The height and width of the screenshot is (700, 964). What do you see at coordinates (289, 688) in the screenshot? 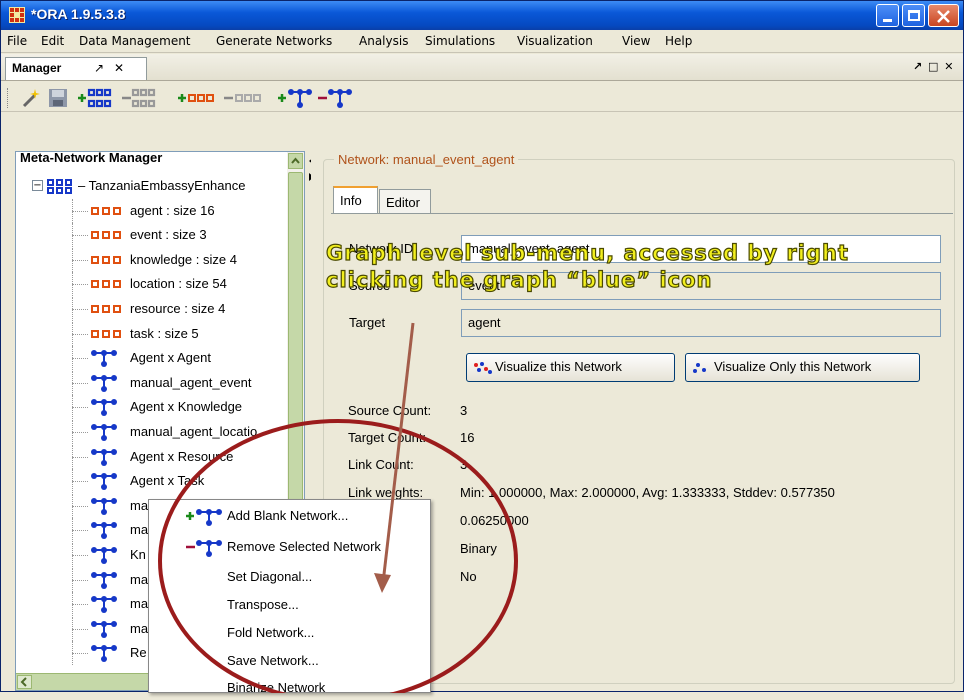
I see `binarize-network-menu-item: Binarize Network` at bounding box center [289, 688].